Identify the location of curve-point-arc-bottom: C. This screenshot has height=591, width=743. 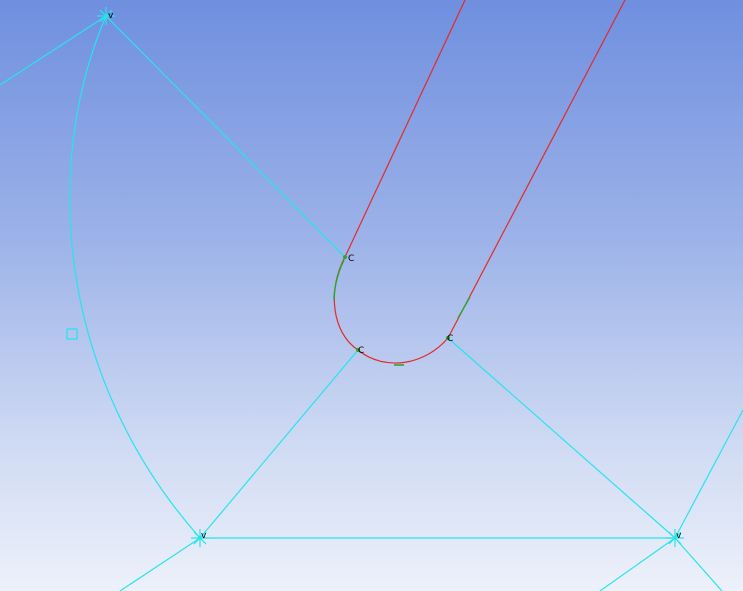
(360, 351).